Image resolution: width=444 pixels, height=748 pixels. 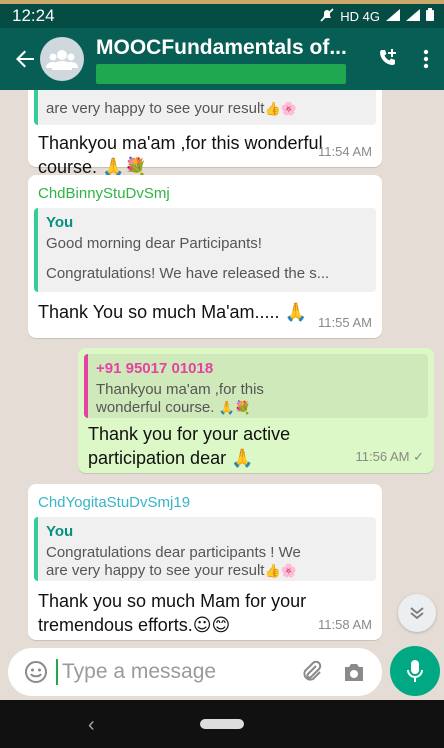 I want to click on system-nav-bar: ‹, so click(x=222, y=724).